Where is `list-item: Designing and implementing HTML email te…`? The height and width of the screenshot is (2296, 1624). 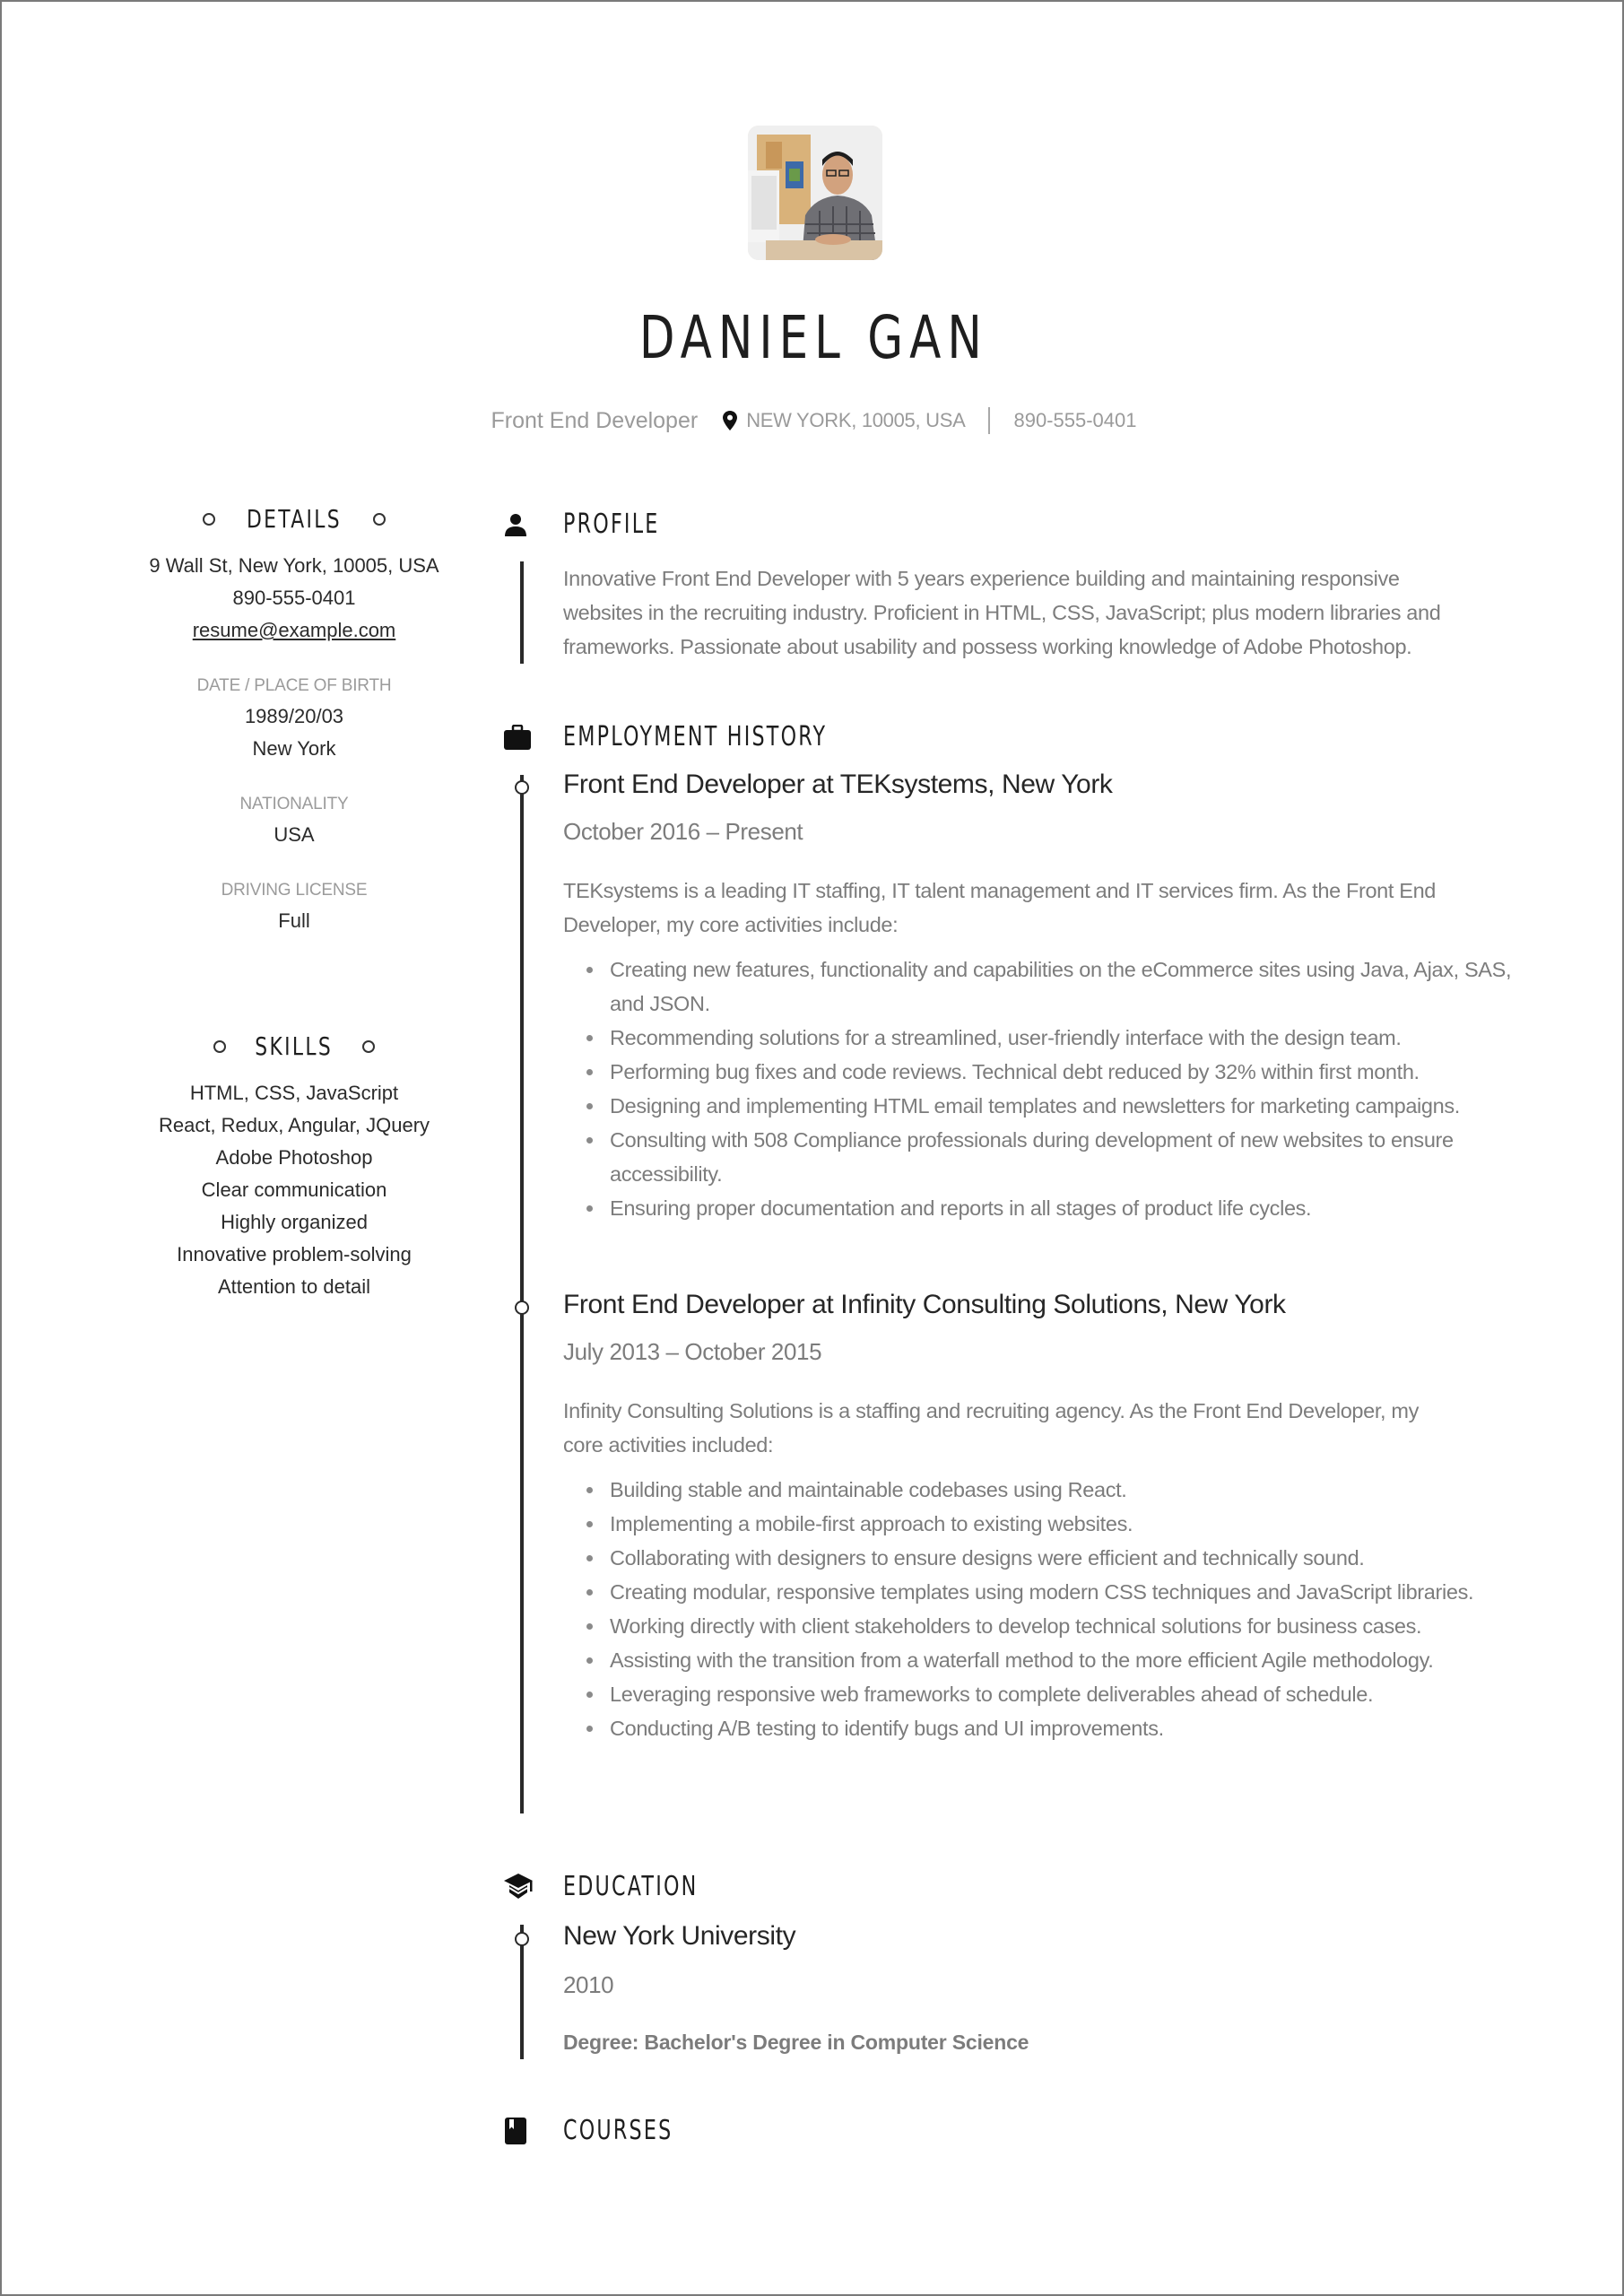
list-item: Designing and implementing HTML email te… is located at coordinates (1064, 1106).